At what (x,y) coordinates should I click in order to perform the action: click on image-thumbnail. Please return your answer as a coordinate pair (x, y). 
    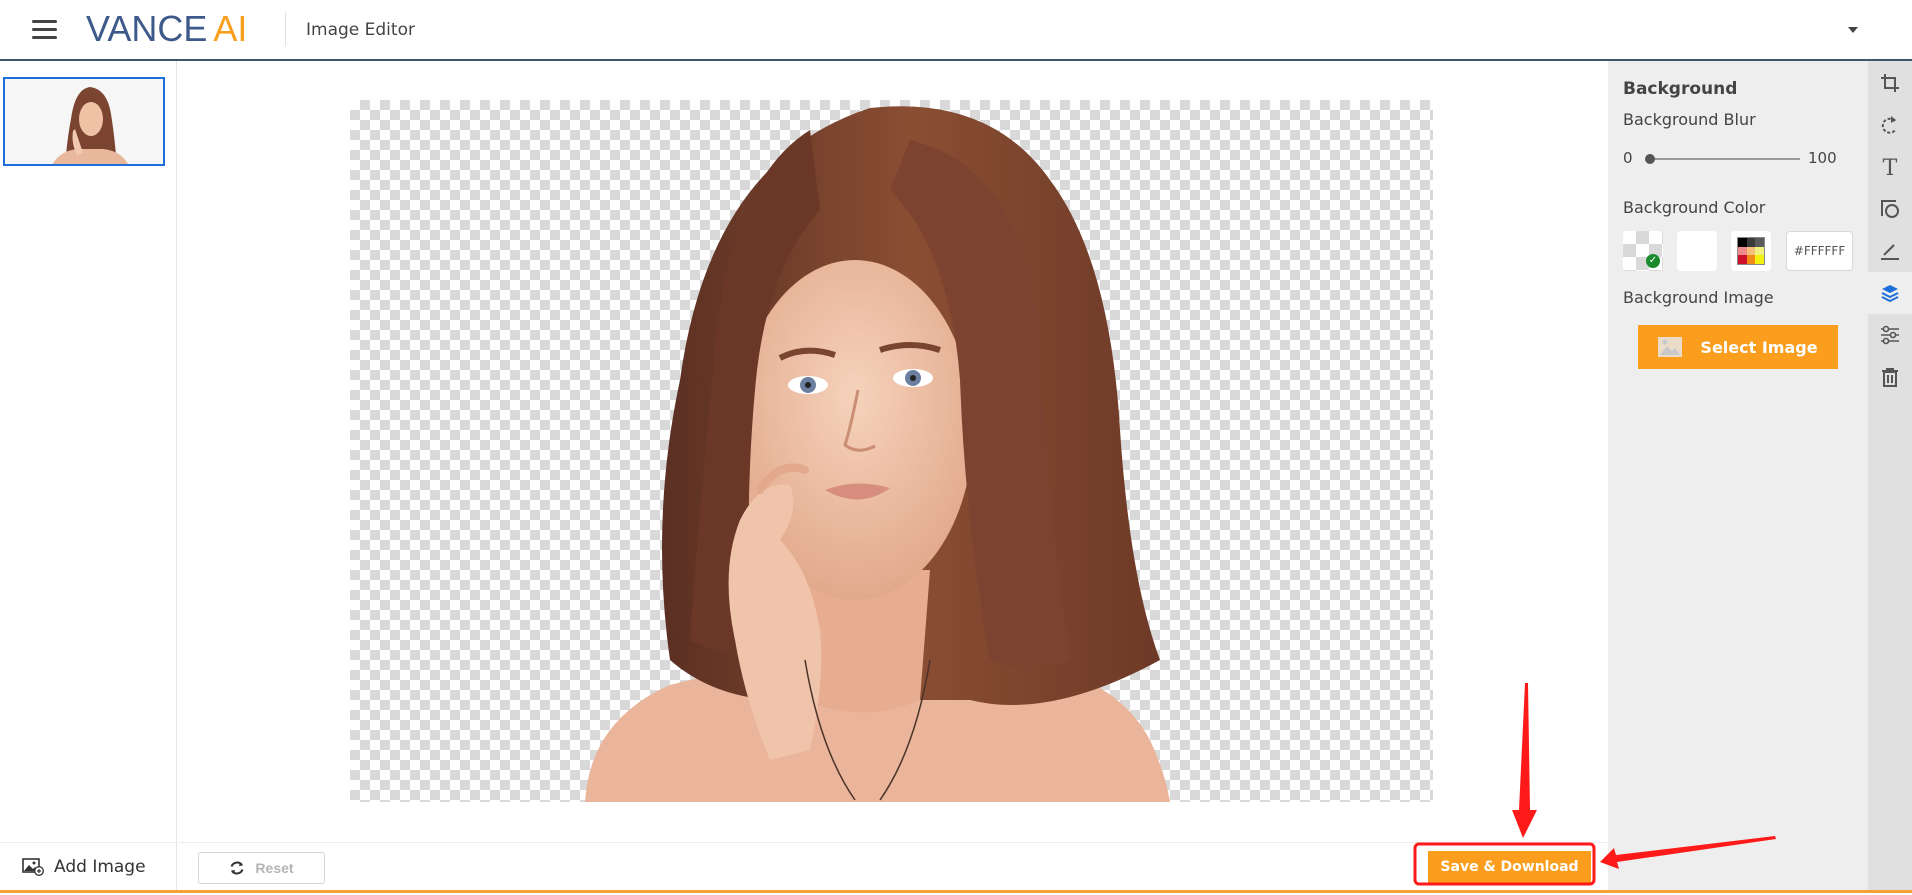
    Looking at the image, I should click on (84, 121).